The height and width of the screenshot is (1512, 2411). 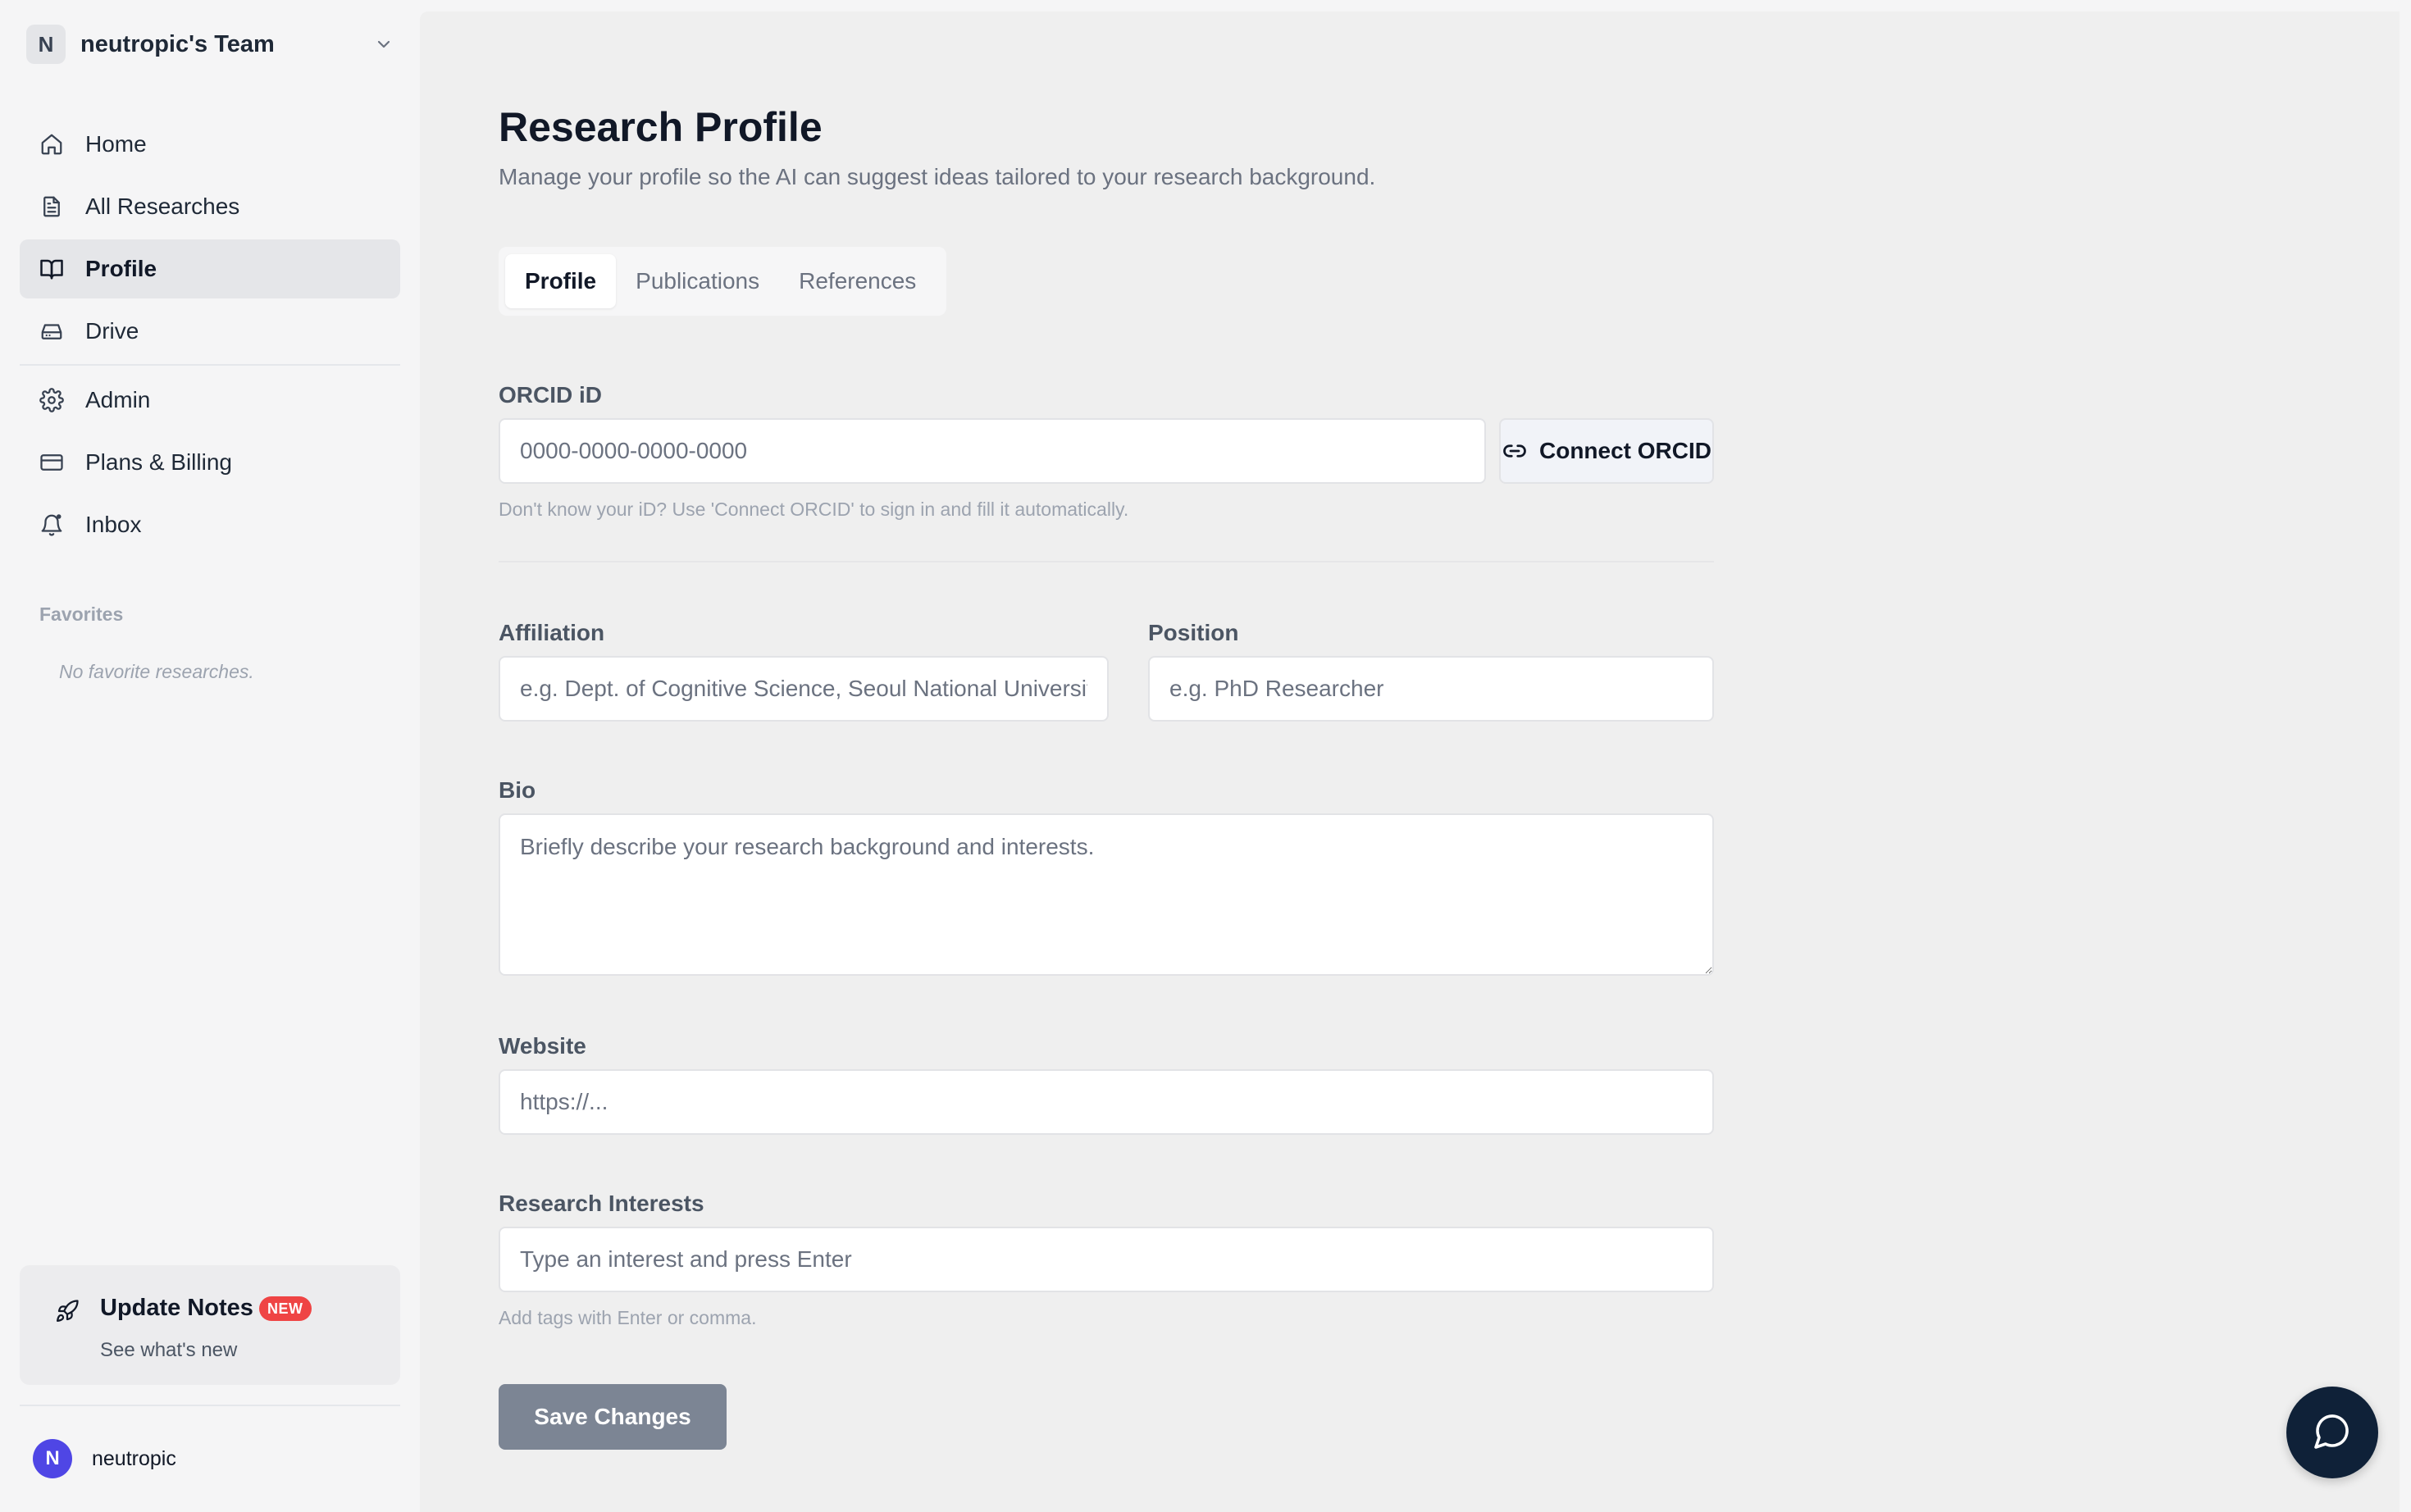 I want to click on bio-label: Bio, so click(x=517, y=790).